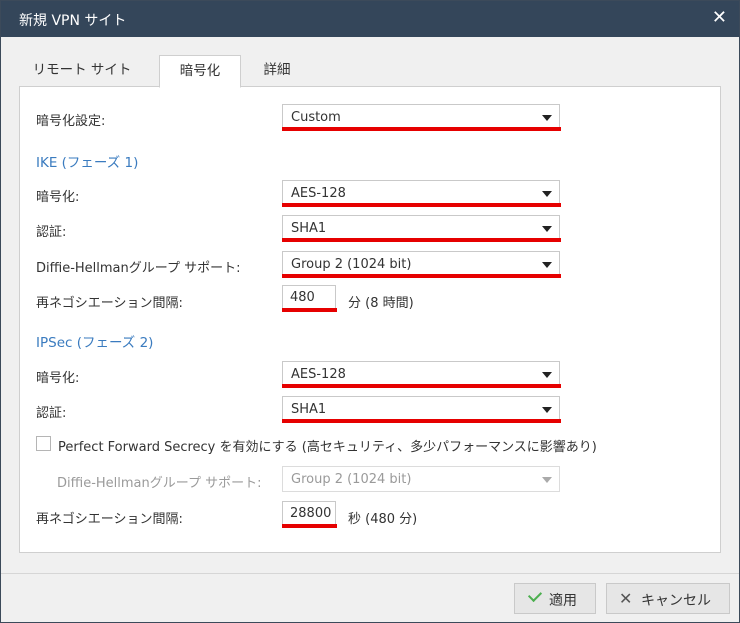 The height and width of the screenshot is (623, 740). What do you see at coordinates (421, 479) in the screenshot?
I see `ipsec-dh-select: Group 2 (1024 bit)` at bounding box center [421, 479].